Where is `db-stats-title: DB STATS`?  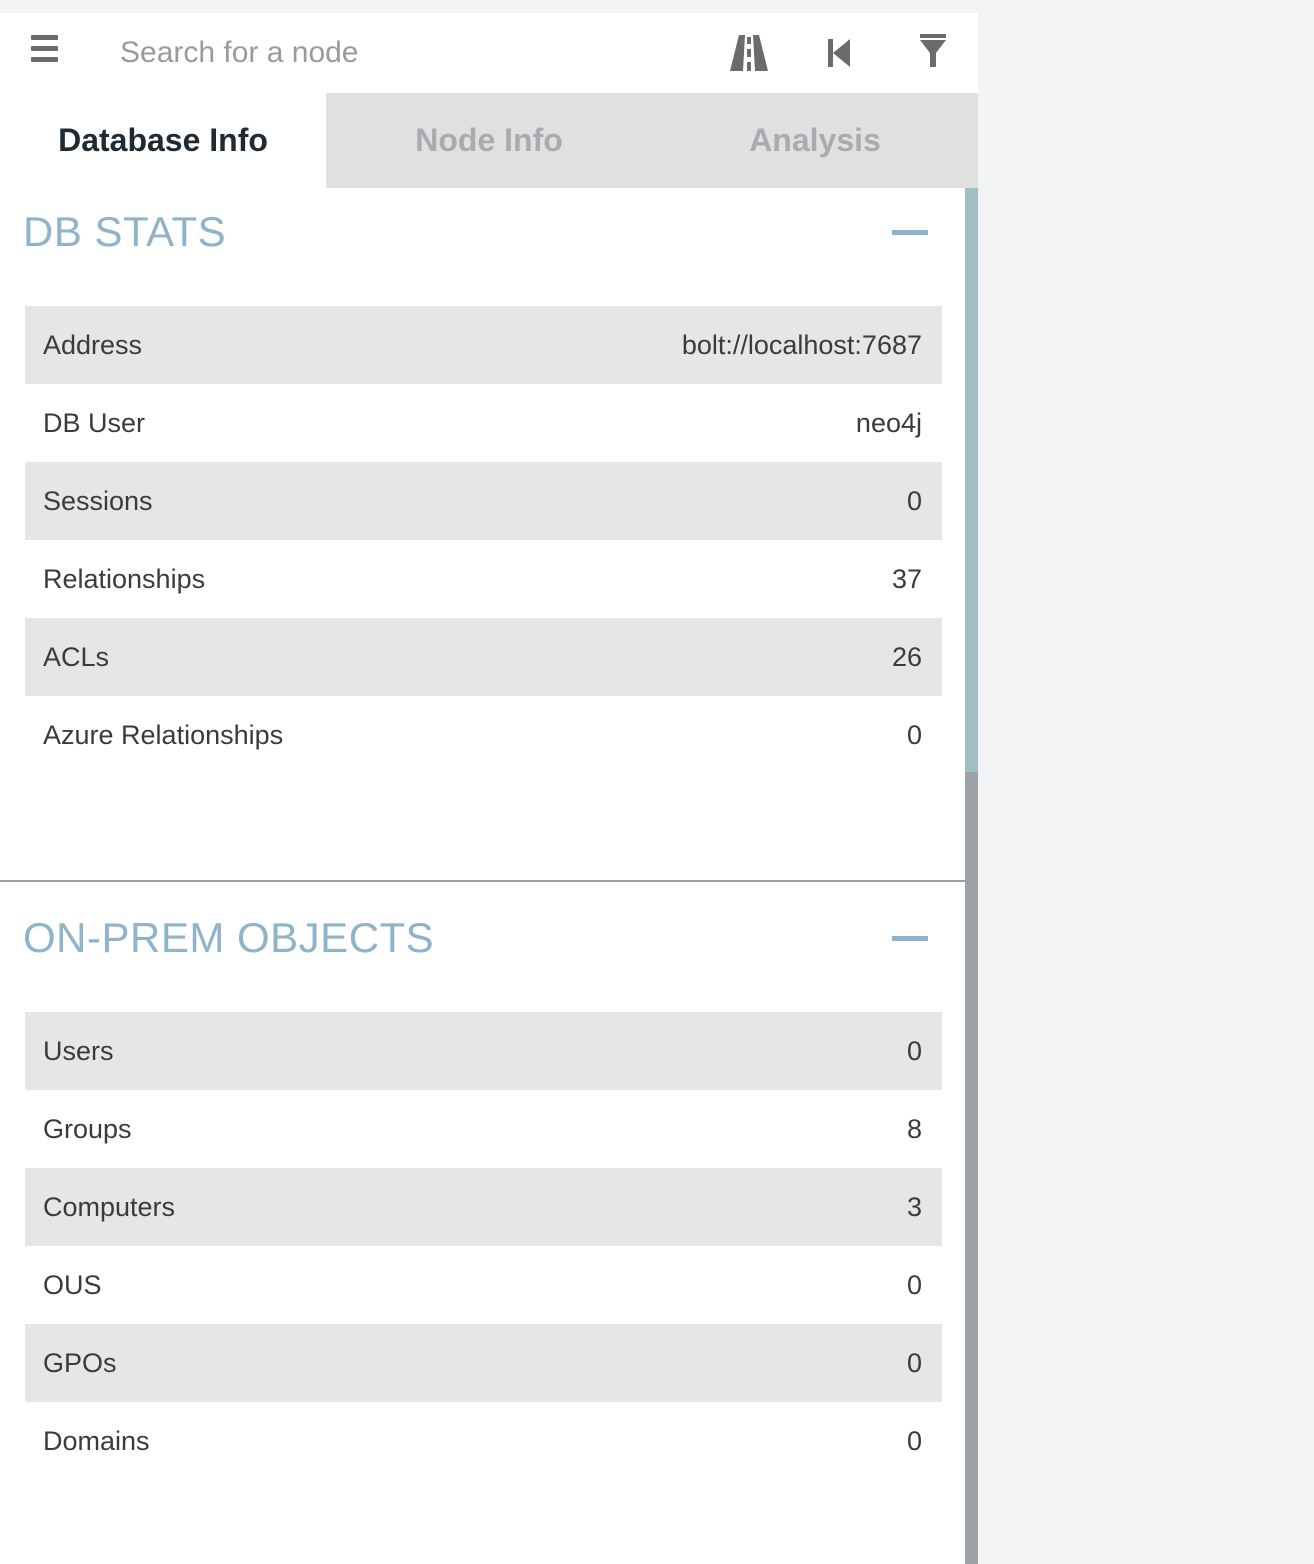
db-stats-title: DB STATS is located at coordinates (125, 231).